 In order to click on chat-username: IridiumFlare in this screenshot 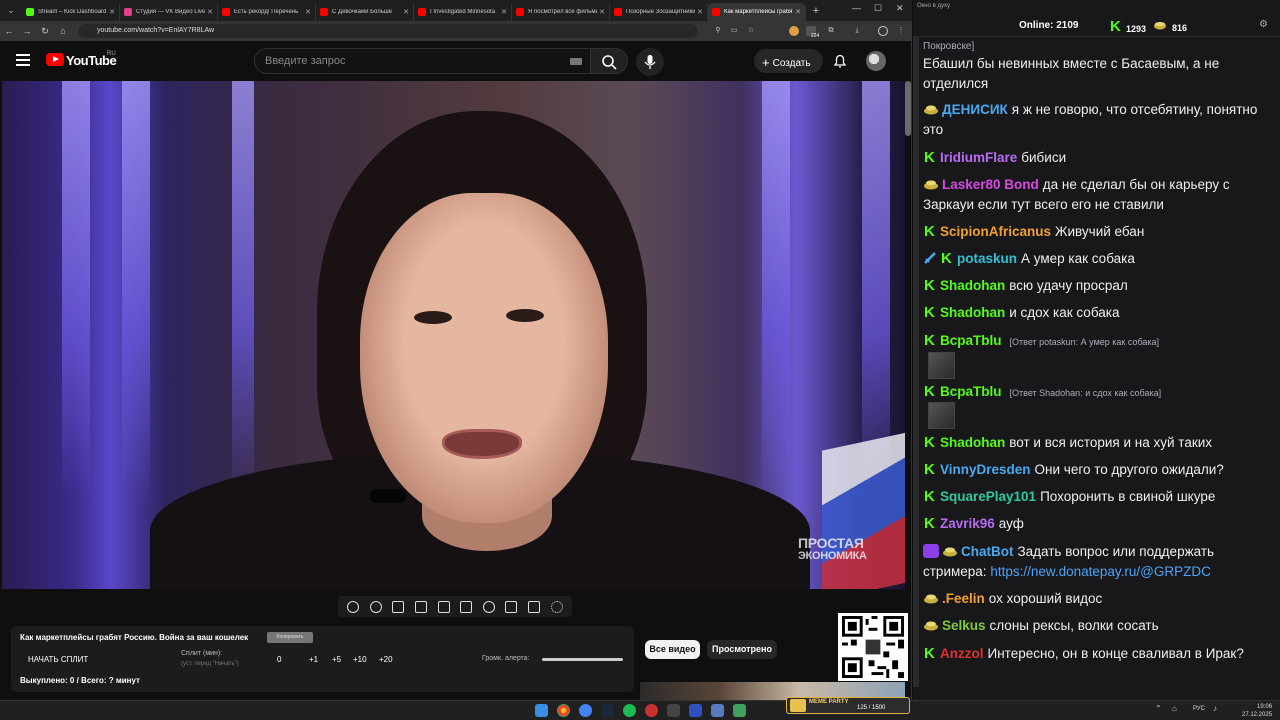, I will do `click(978, 157)`.